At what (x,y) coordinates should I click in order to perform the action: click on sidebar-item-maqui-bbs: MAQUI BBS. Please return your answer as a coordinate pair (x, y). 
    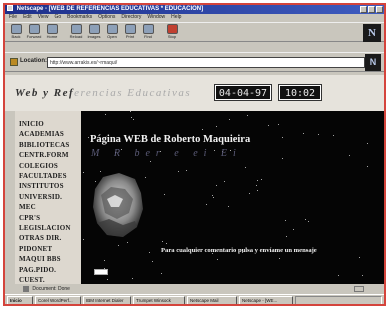
    Looking at the image, I should click on (50, 259).